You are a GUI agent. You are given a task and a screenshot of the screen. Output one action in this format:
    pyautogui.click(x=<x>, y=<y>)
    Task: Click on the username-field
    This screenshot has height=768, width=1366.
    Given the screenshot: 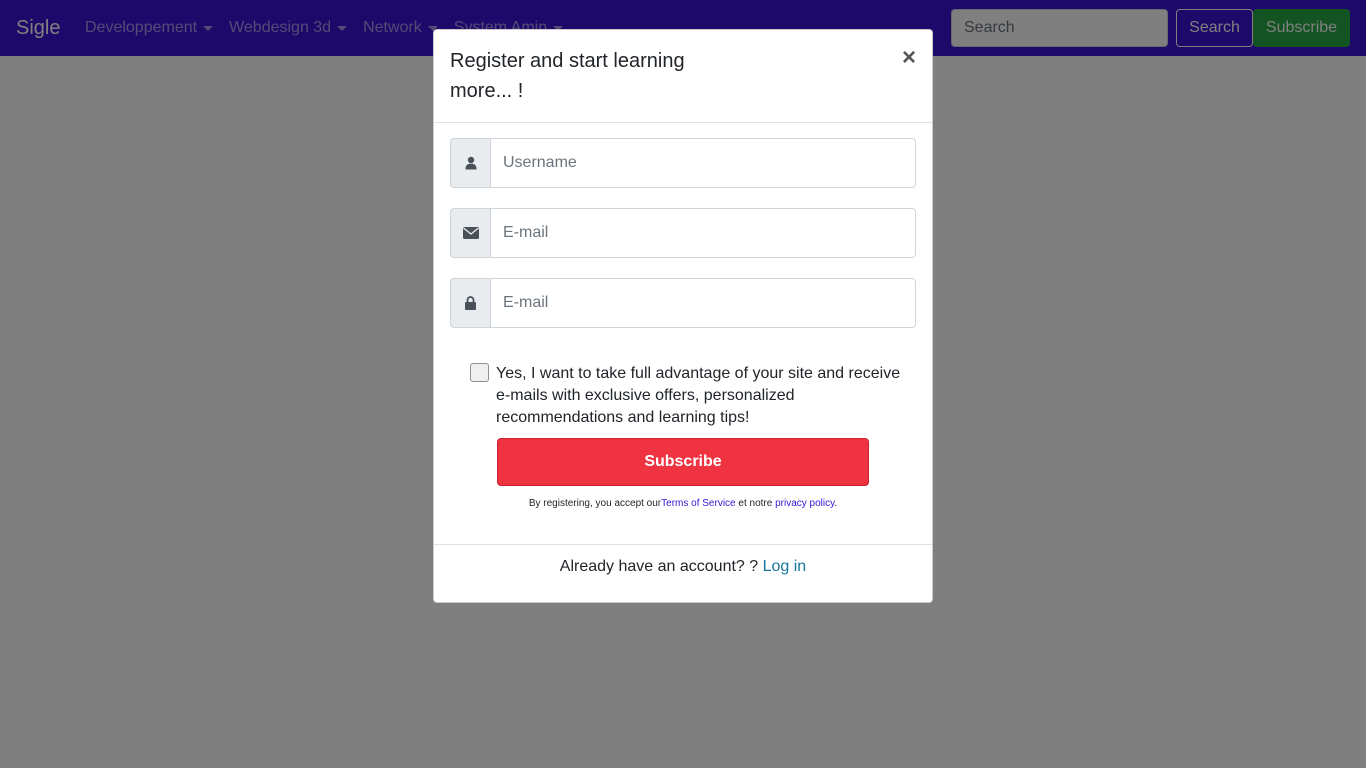 What is the action you would take?
    pyautogui.click(x=703, y=163)
    